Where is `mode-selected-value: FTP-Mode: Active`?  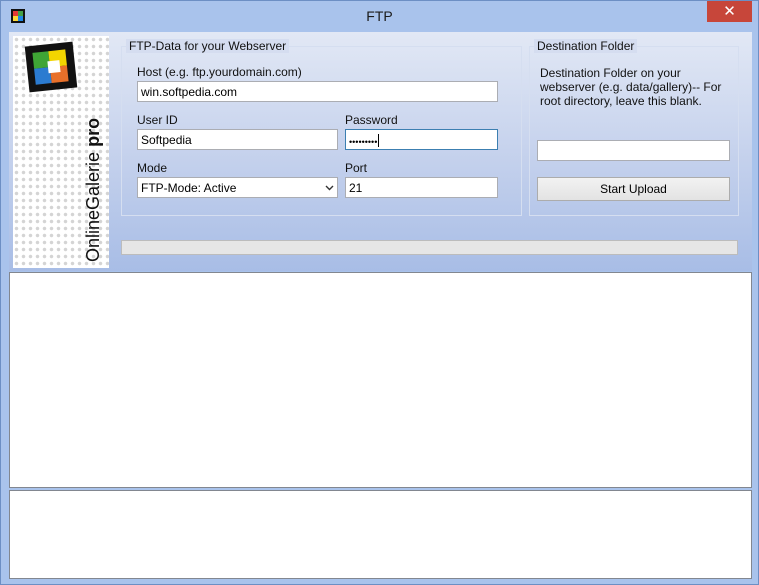 mode-selected-value: FTP-Mode: Active is located at coordinates (189, 188).